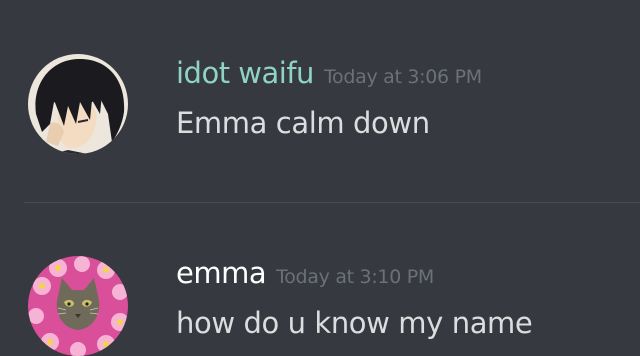 The image size is (640, 356). I want to click on message-header: idot waifu Today at 3:06 PM, so click(329, 73).